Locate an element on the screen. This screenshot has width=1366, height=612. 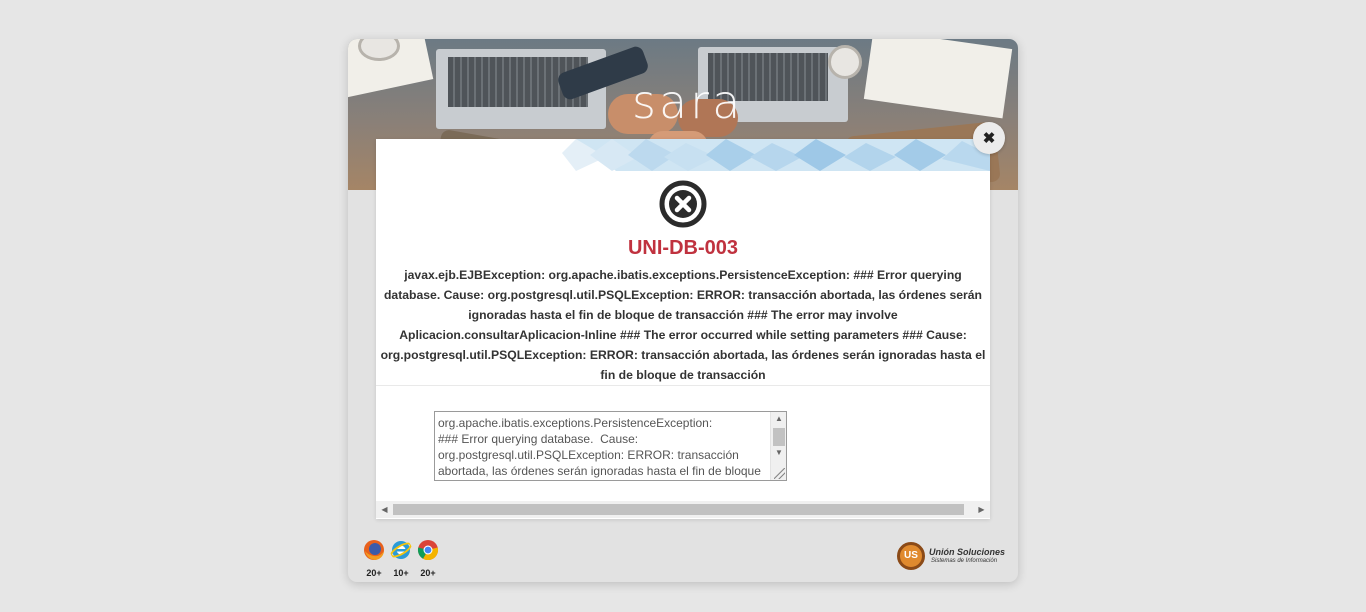
resize-grip-icon is located at coordinates (779, 473).